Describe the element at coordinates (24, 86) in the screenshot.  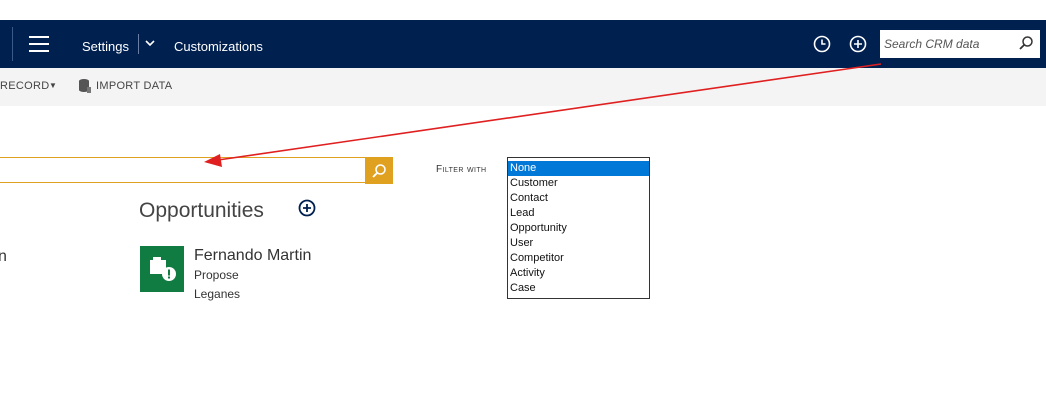
I see `new-record-button: RECORD` at that location.